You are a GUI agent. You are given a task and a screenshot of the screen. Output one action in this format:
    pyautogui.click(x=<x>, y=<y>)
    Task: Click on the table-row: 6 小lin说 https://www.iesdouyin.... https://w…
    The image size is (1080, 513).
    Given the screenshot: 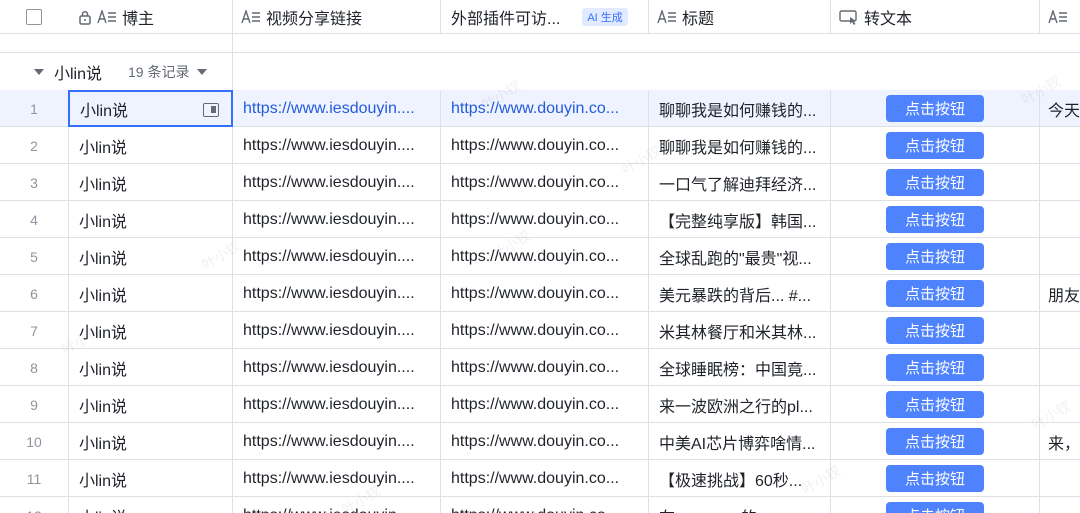 What is the action you would take?
    pyautogui.click(x=540, y=293)
    